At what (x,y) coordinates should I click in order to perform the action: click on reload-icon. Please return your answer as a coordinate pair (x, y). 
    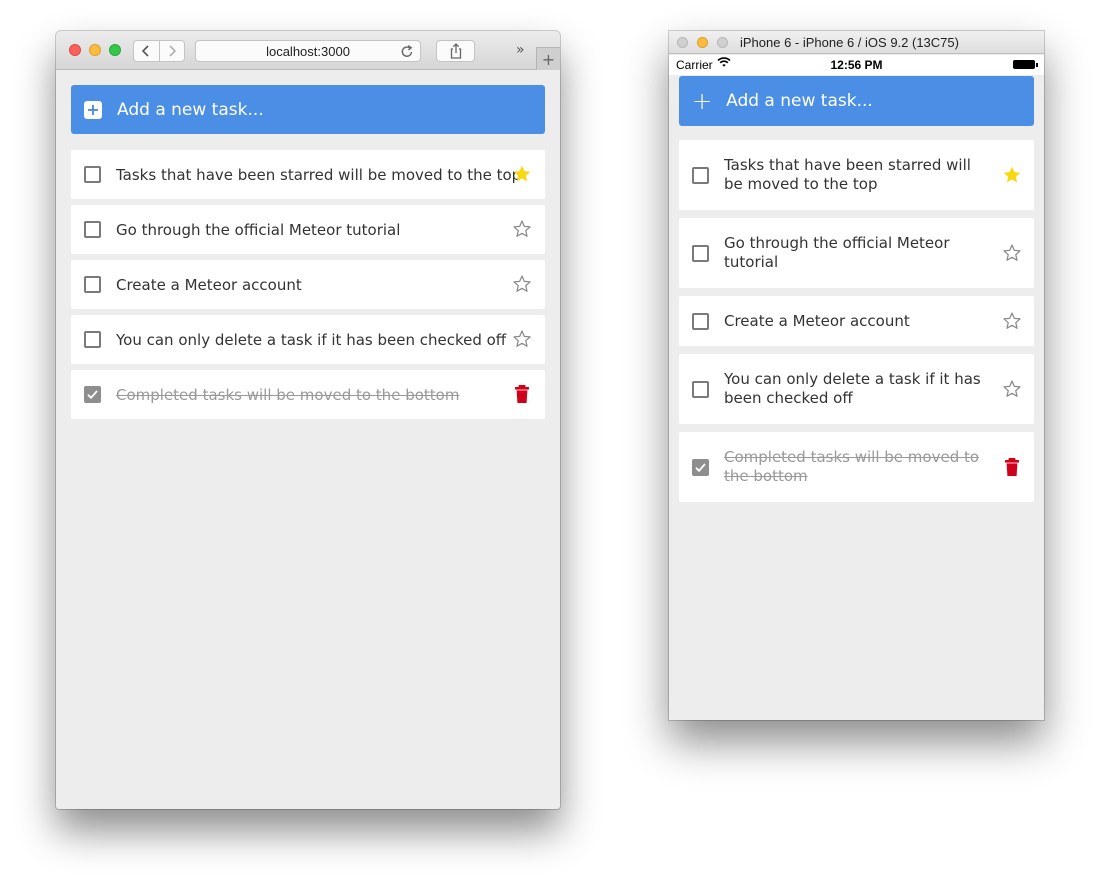
    Looking at the image, I should click on (407, 51).